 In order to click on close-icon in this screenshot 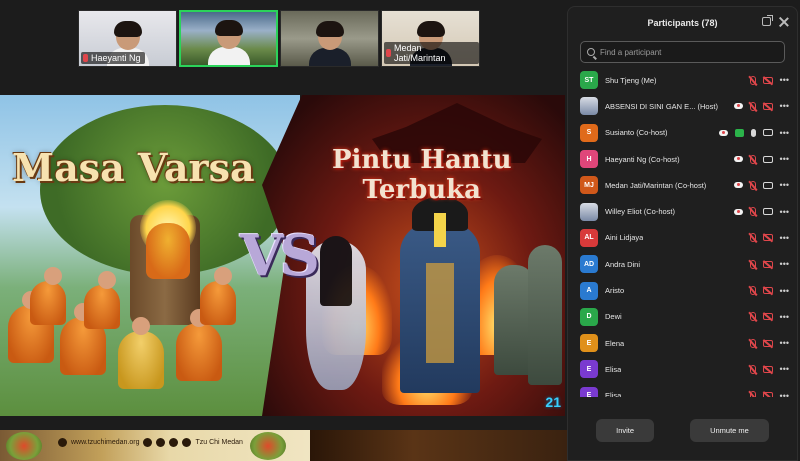, I will do `click(784, 22)`.